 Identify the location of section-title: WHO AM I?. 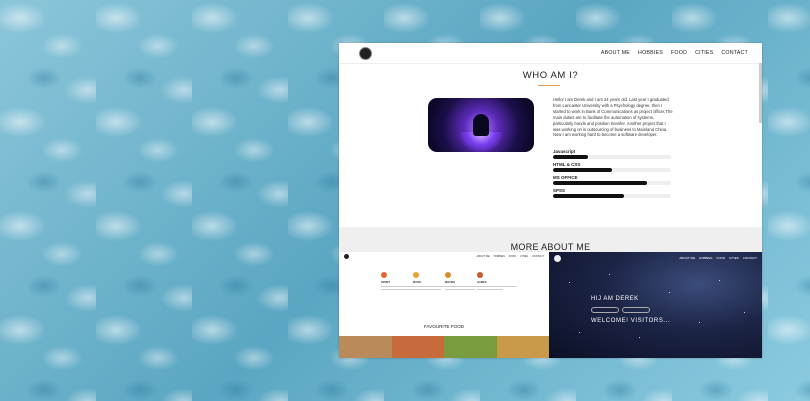
(550, 75).